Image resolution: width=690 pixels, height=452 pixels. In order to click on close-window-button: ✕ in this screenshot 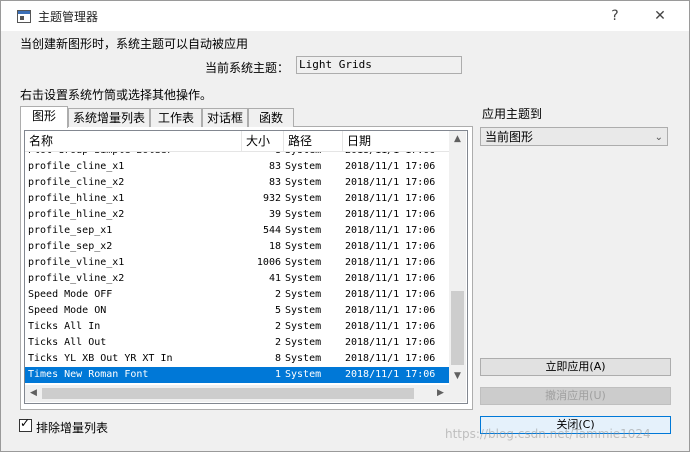, I will do `click(660, 16)`.